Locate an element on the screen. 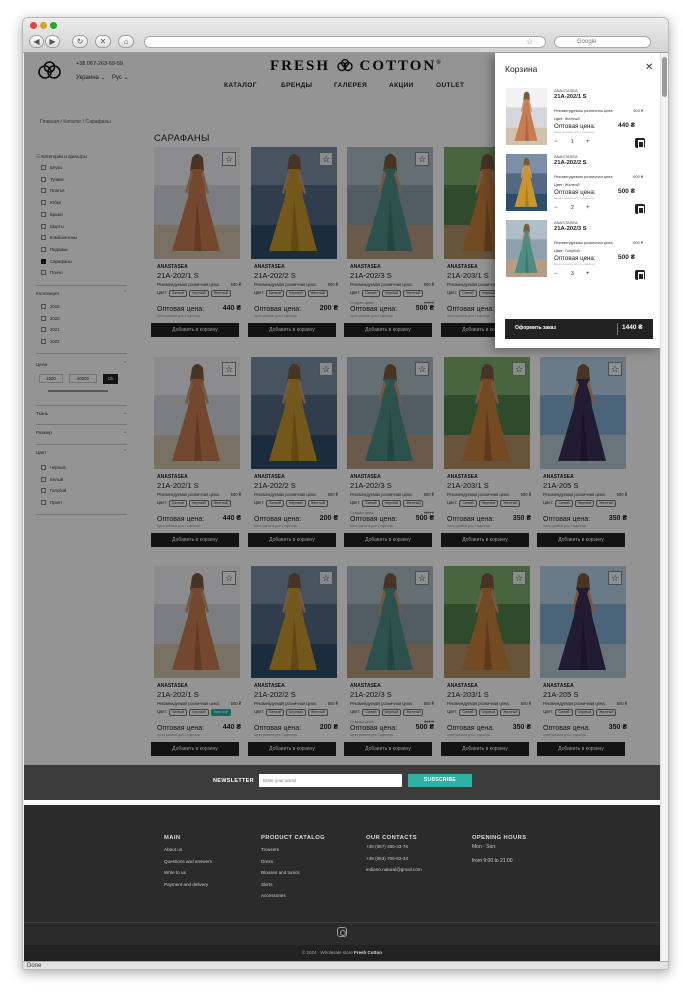 The height and width of the screenshot is (1000, 683). footer-link-skirts: Skirts is located at coordinates (293, 884).